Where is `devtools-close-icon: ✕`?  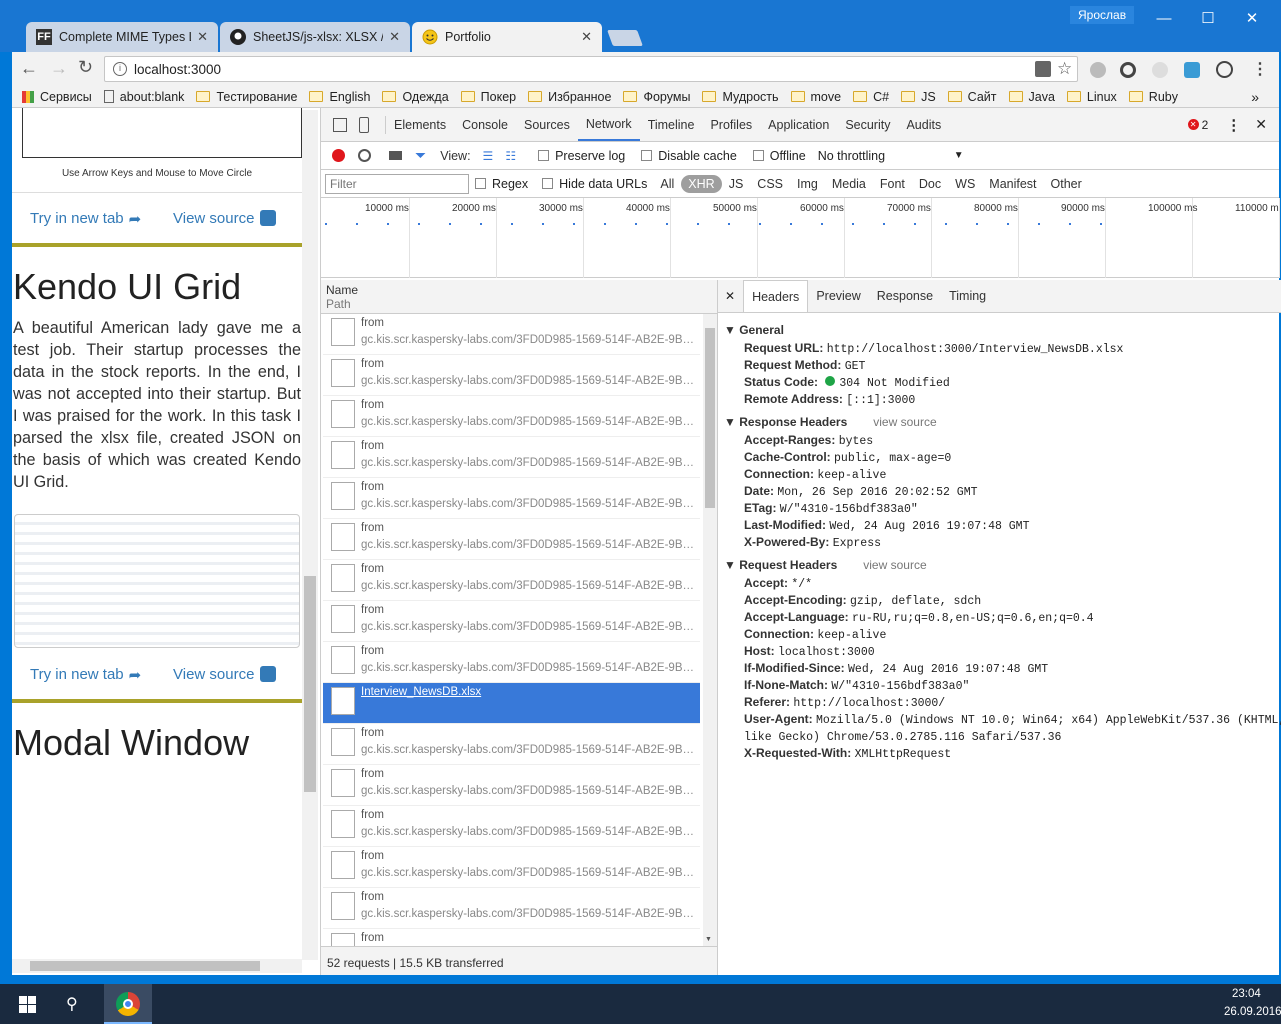
devtools-close-icon: ✕ is located at coordinates (1261, 124).